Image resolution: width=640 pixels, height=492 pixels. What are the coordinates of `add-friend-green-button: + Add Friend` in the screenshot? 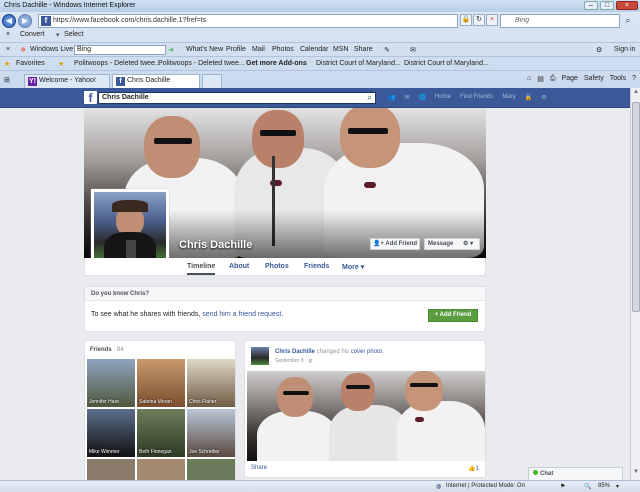 It's located at (453, 315).